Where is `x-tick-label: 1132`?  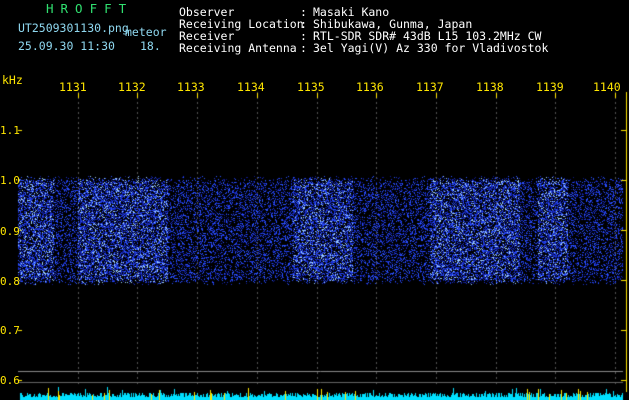 x-tick-label: 1132 is located at coordinates (132, 87).